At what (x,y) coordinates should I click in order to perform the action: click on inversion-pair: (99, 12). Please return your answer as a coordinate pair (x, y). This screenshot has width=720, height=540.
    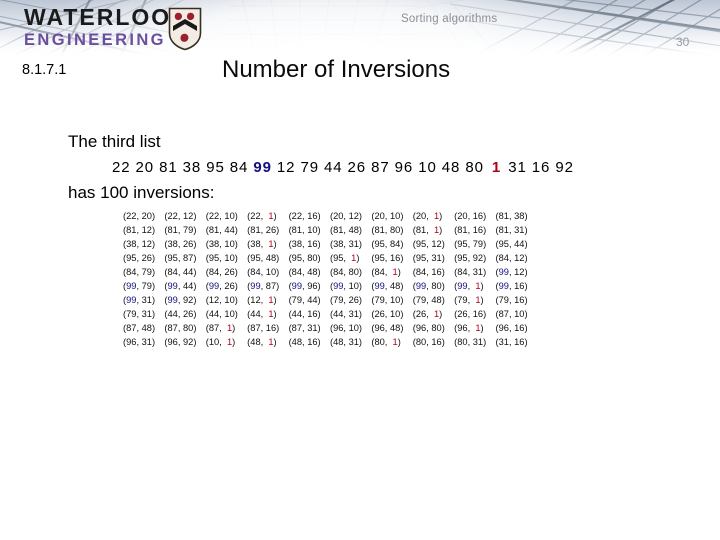
    Looking at the image, I should click on (511, 272).